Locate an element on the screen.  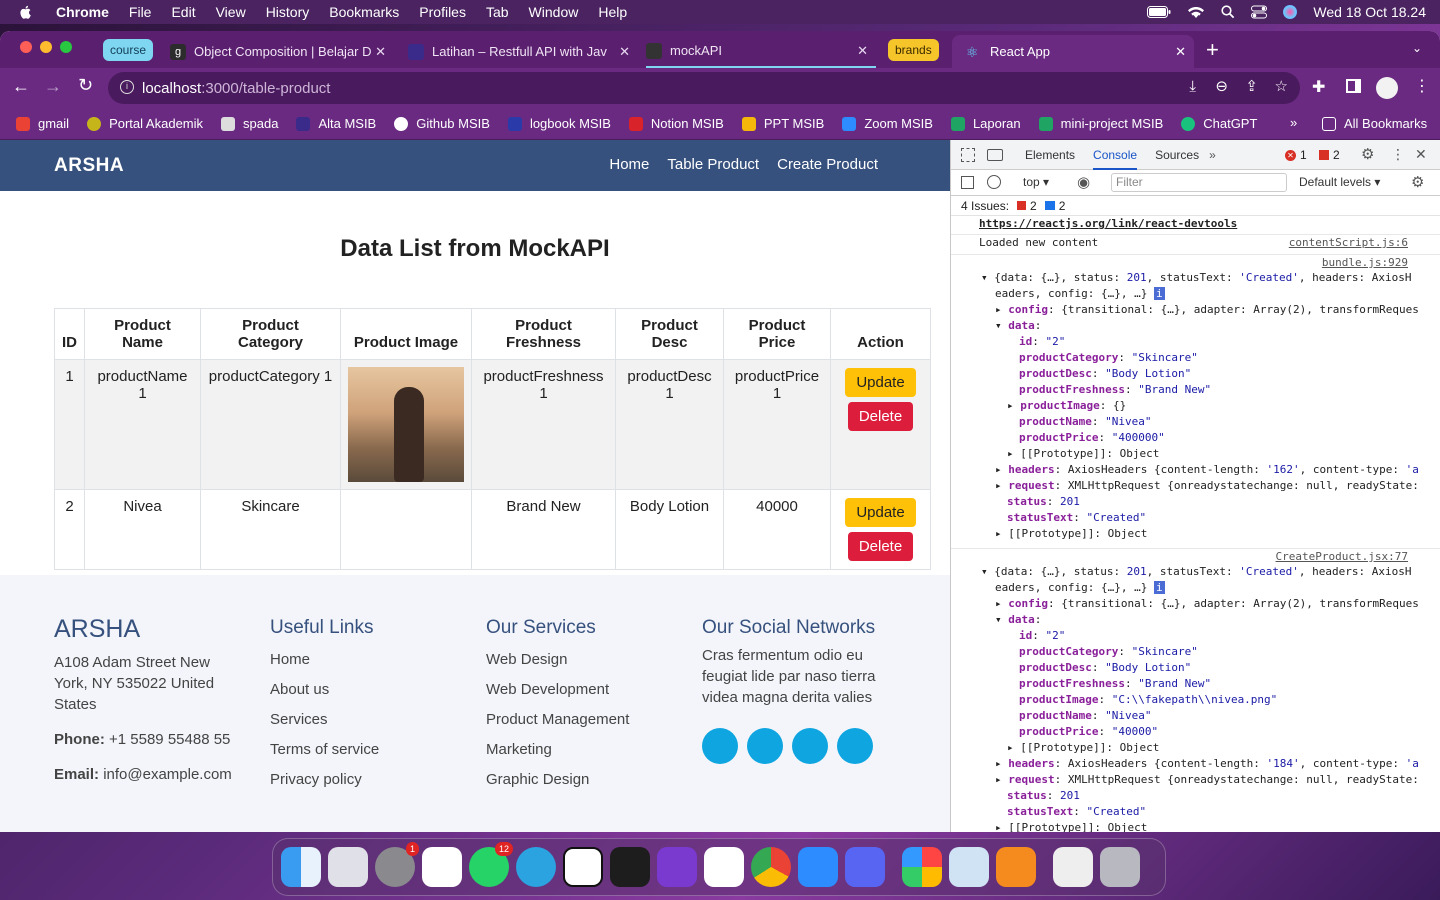
devtools-menu-icon: ⋮ is located at coordinates (1398, 154).